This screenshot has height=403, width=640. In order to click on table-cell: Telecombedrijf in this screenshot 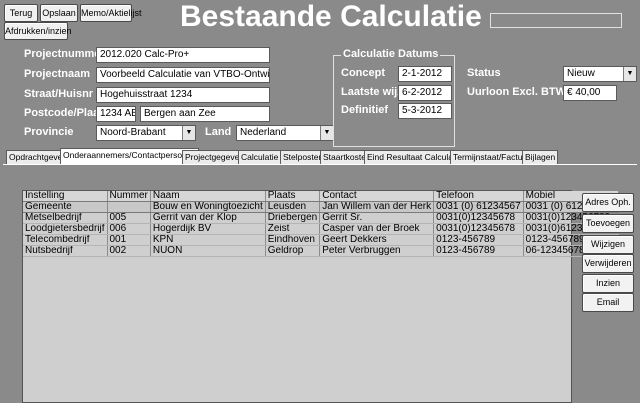, I will do `click(65, 240)`.